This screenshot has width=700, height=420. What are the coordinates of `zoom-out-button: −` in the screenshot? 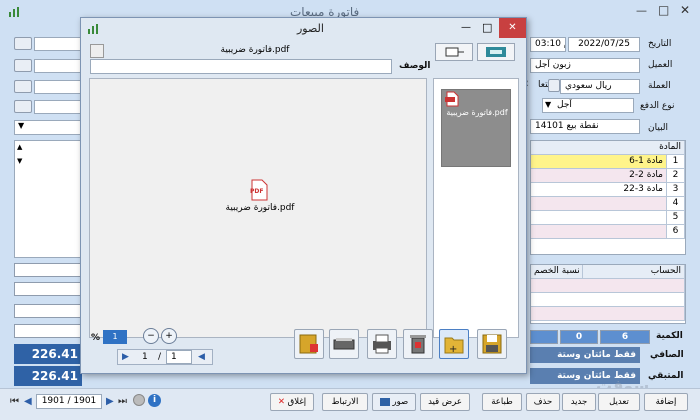 It's located at (151, 336).